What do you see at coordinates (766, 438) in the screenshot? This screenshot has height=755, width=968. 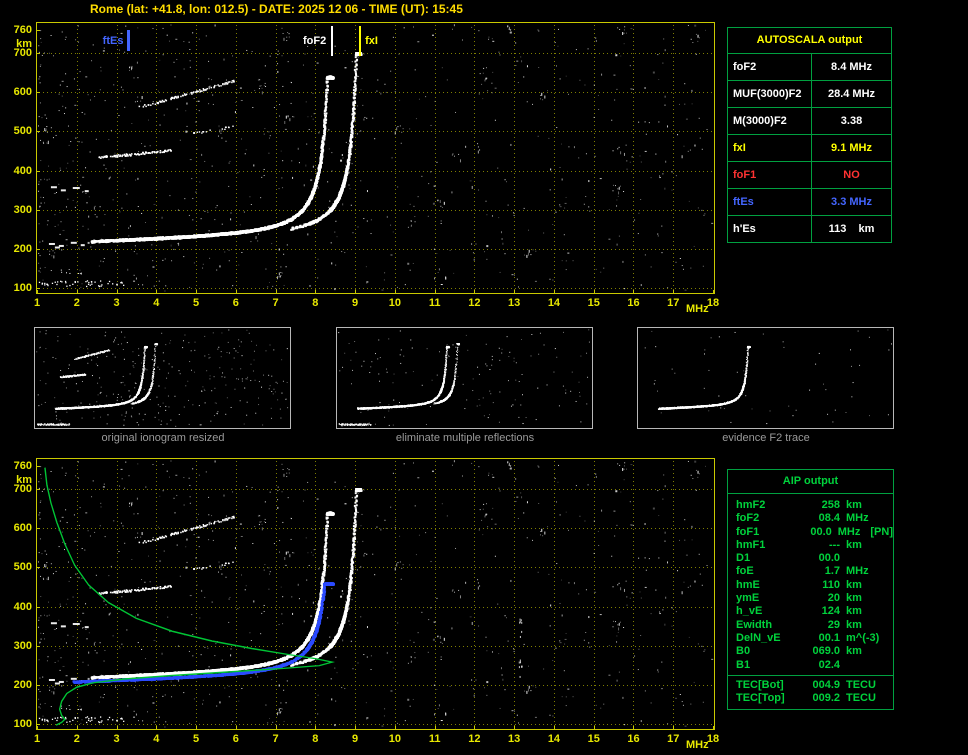 I see `thumbnail-caption-f2: evidence F2 trace` at bounding box center [766, 438].